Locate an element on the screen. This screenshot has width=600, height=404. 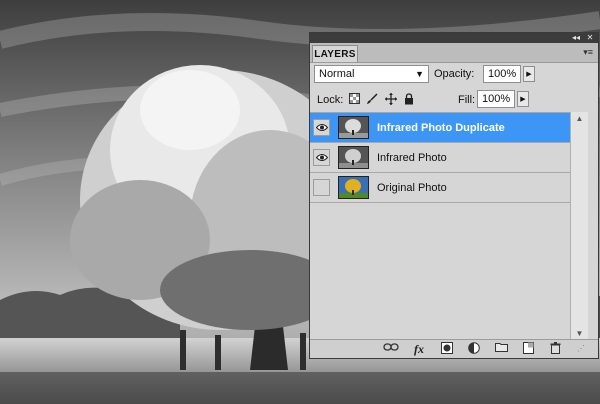
fx-icon: fx is located at coordinates (419, 349).